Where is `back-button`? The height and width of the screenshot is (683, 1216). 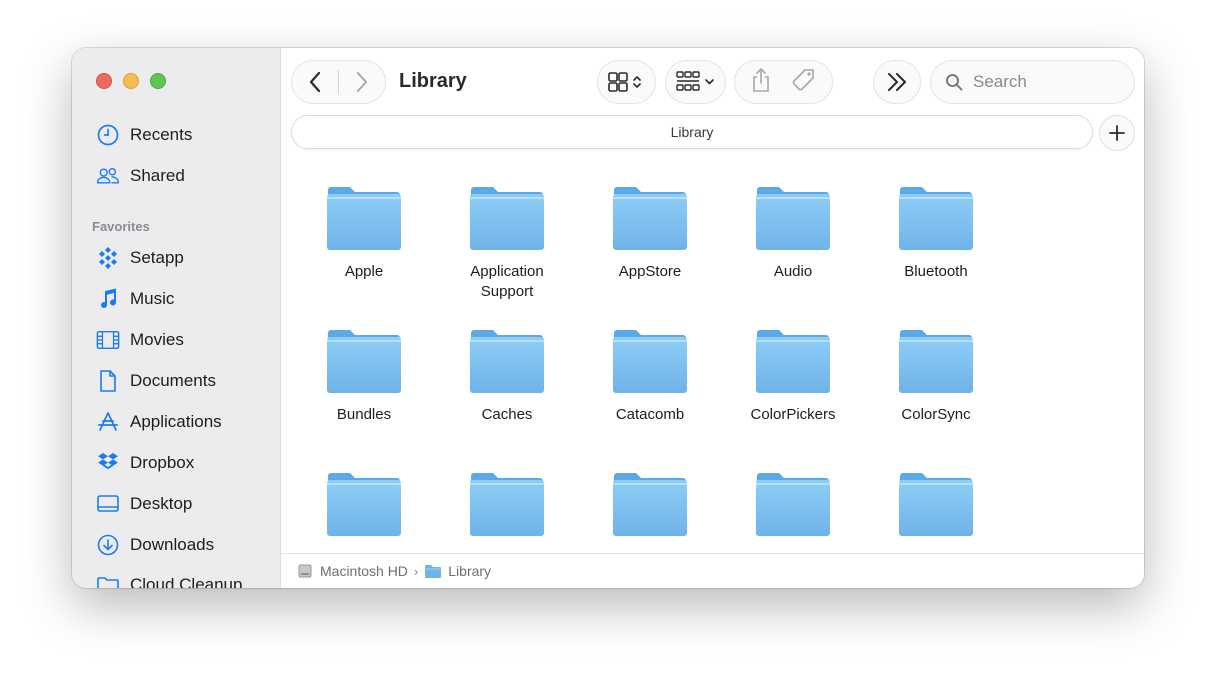
back-button is located at coordinates (315, 82).